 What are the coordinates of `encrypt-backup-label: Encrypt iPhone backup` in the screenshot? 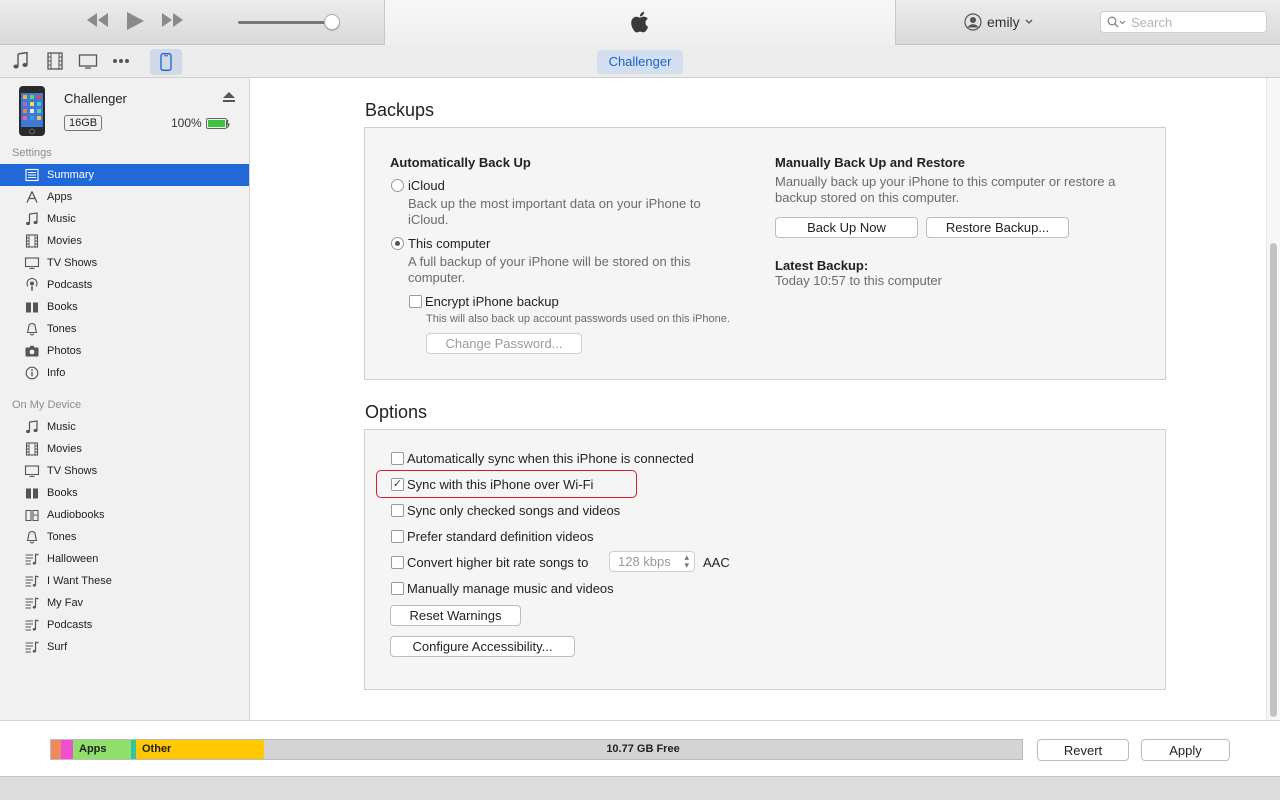 It's located at (492, 301).